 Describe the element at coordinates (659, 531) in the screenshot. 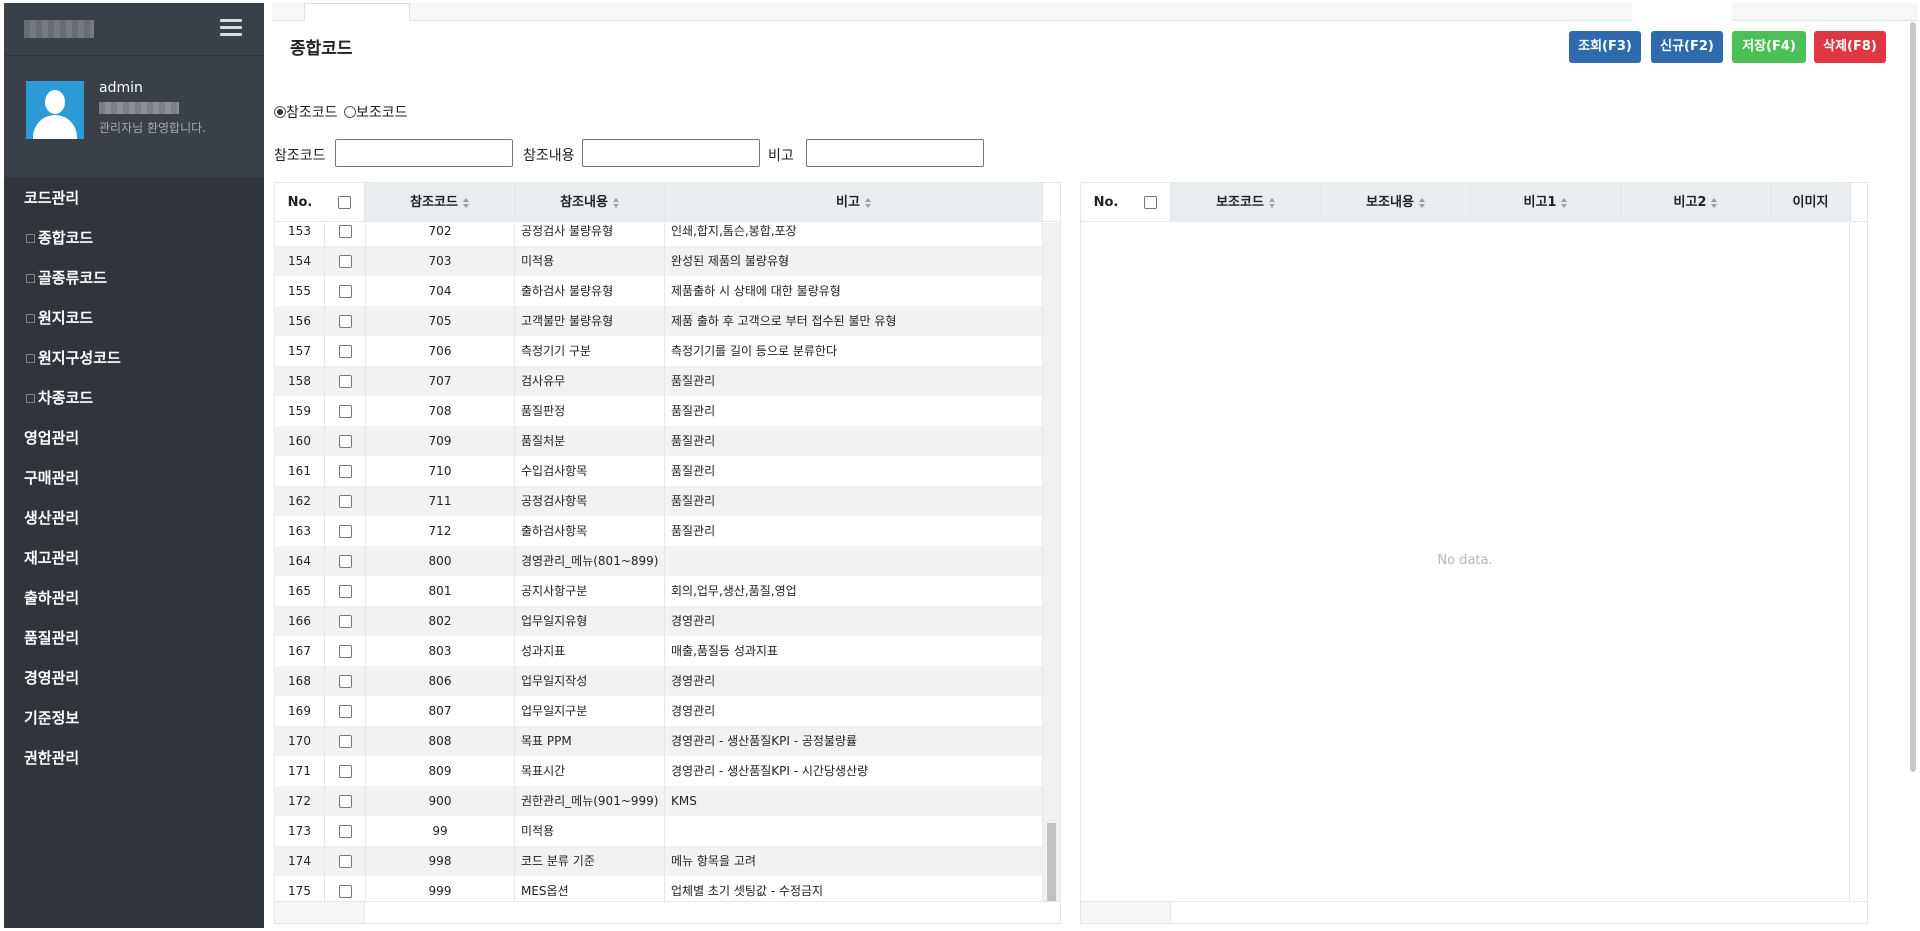

I see `table-row: 163 712 출하검사항목 품질관리` at that location.